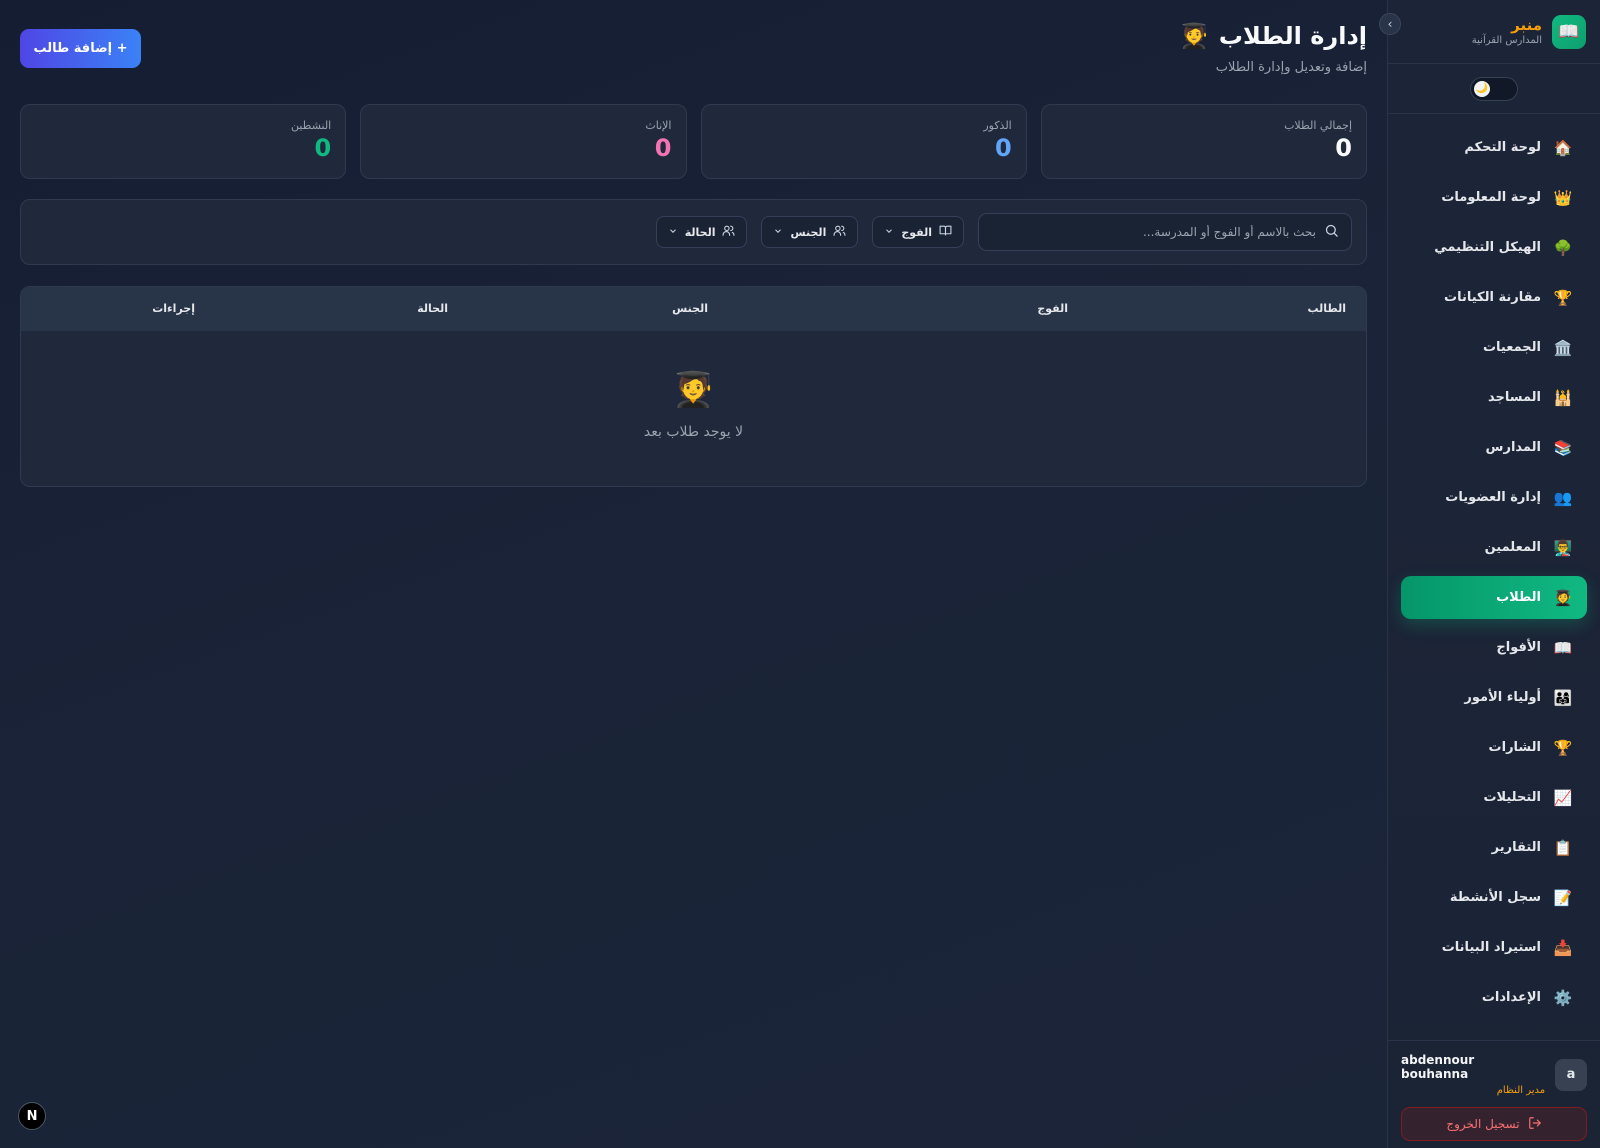 The height and width of the screenshot is (1148, 1600). Describe the element at coordinates (1563, 247) in the screenshot. I see `tree-icon: 🌳` at that location.